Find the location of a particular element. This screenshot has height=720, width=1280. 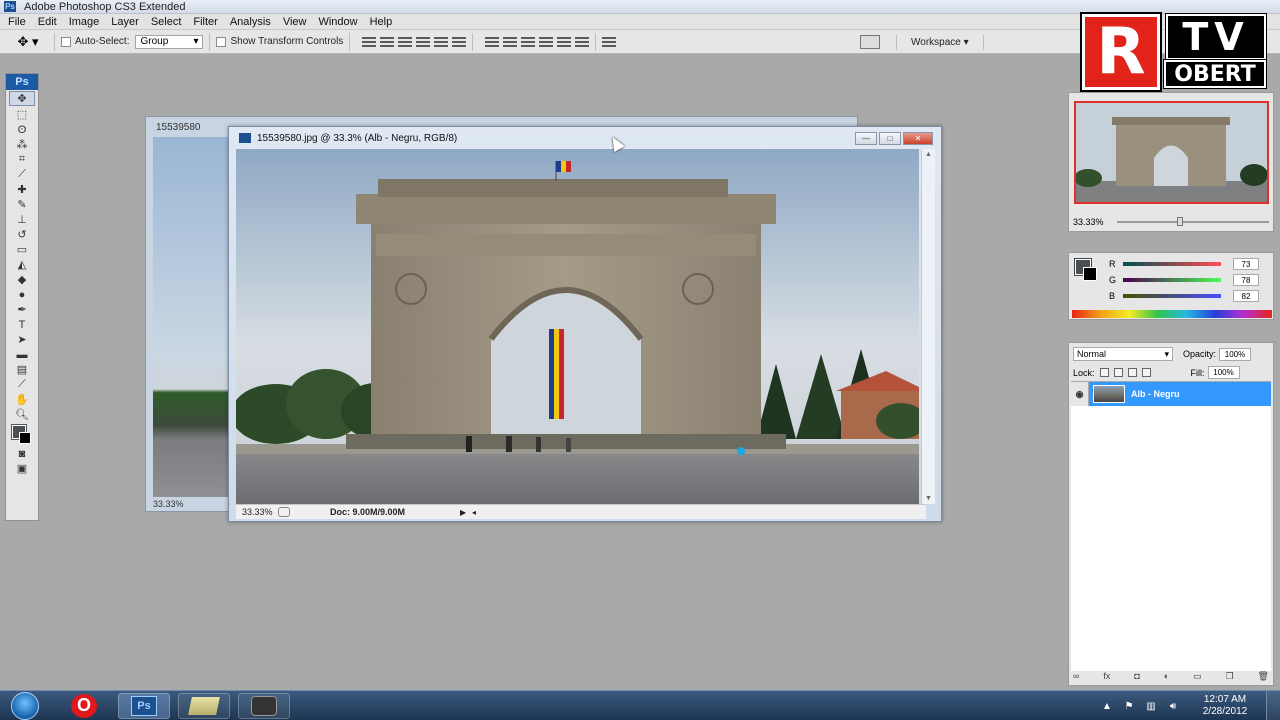

zoom-tool-icon: 🔍︎ is located at coordinates (22, 414).